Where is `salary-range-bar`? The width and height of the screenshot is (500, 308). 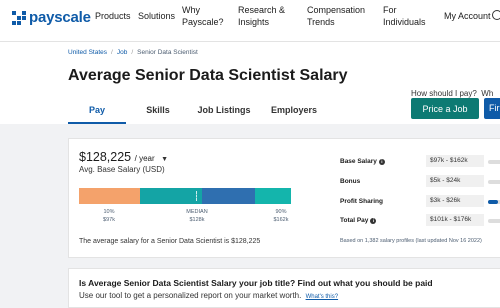
salary-range-bar is located at coordinates (185, 196).